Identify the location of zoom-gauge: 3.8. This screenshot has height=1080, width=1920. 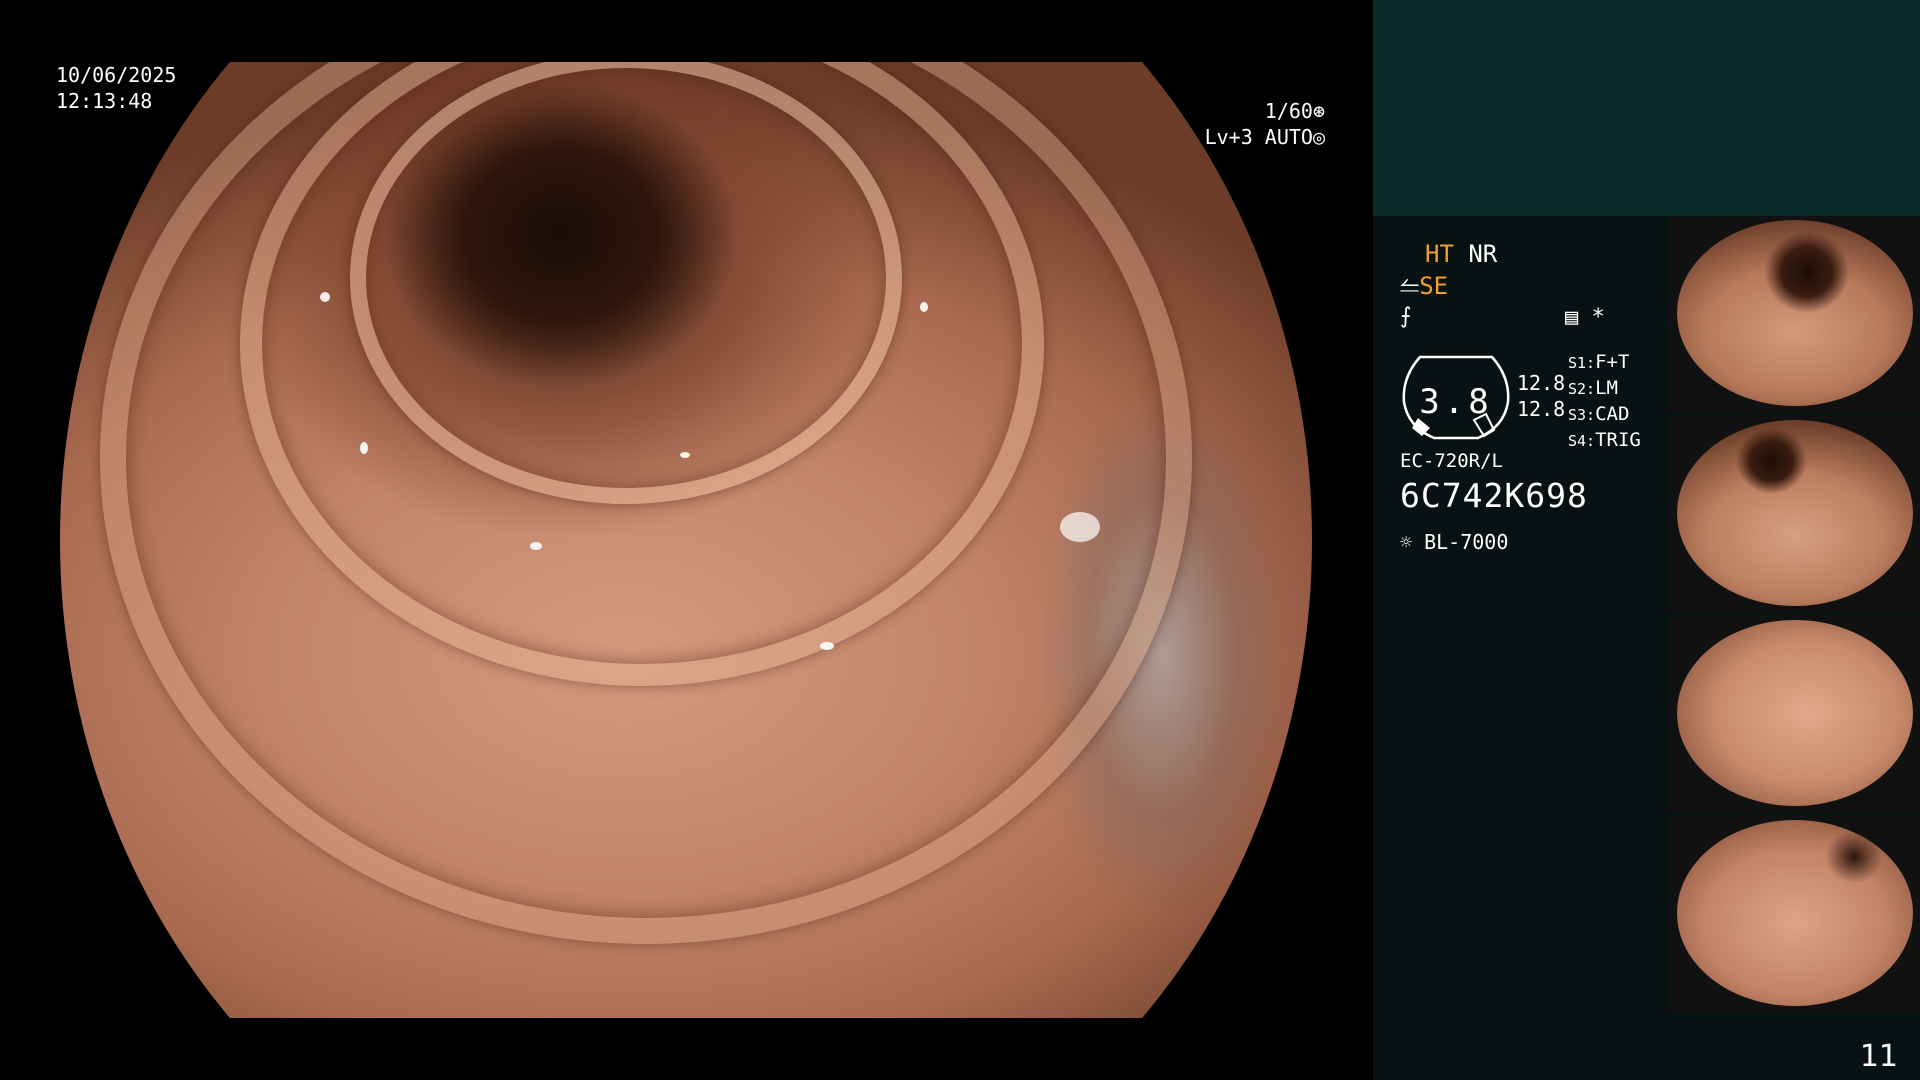
(1456, 397).